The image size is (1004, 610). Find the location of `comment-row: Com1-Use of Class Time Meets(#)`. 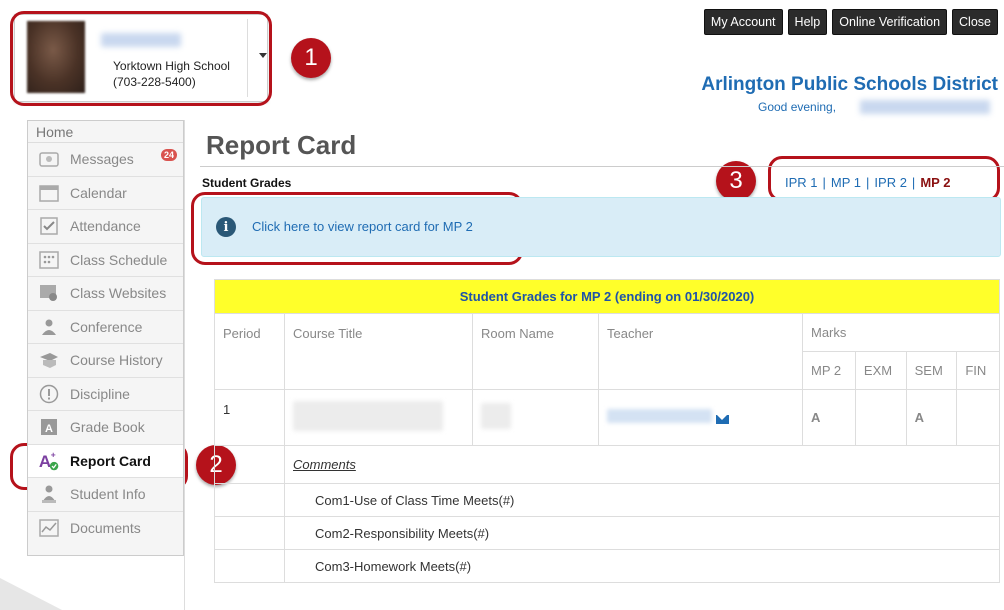

comment-row: Com1-Use of Class Time Meets(#) is located at coordinates (642, 500).